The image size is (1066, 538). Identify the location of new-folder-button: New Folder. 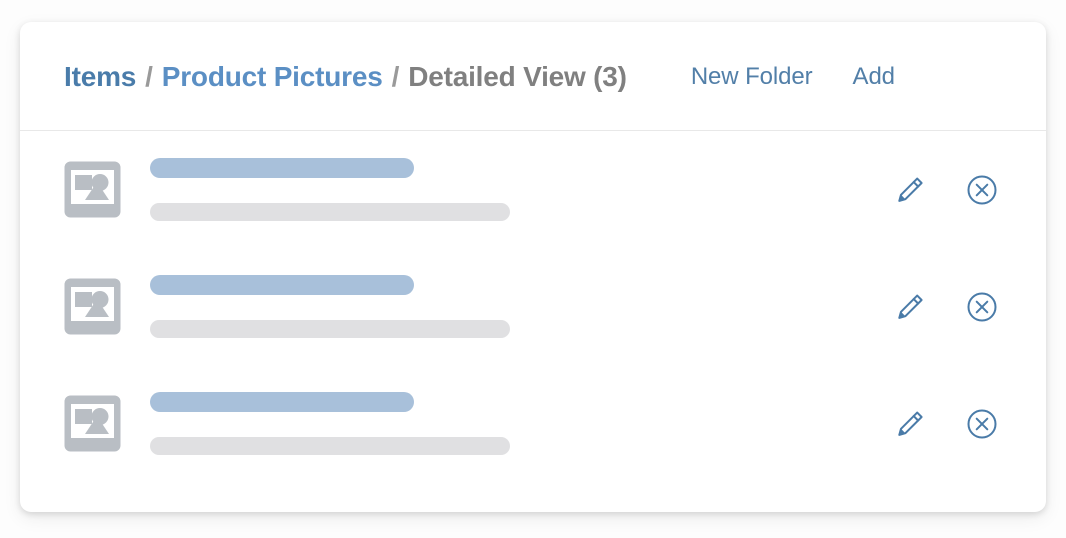
(752, 77).